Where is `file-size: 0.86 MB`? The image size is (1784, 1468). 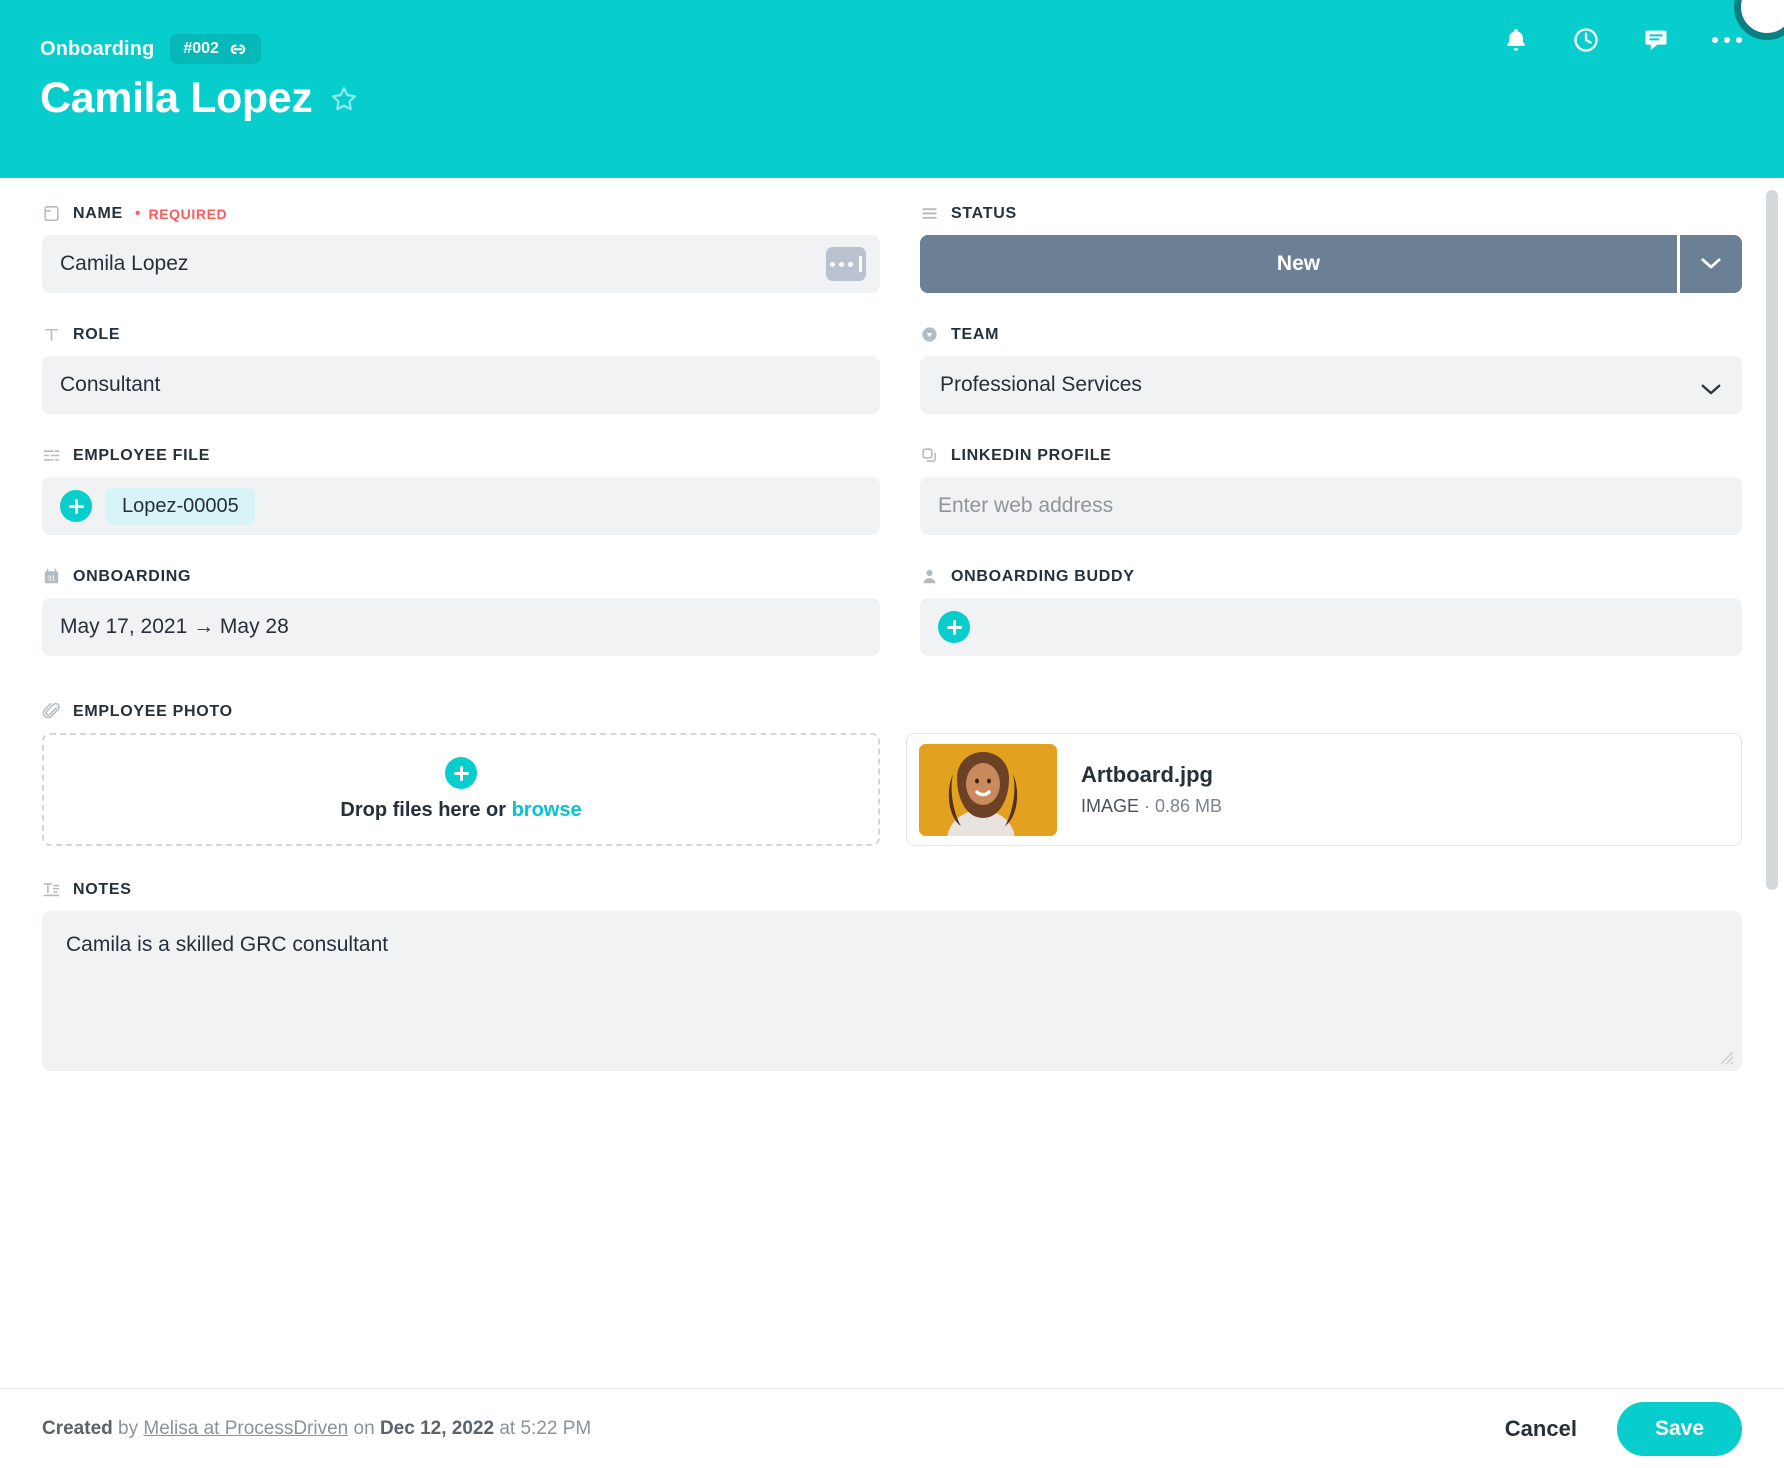 file-size: 0.86 MB is located at coordinates (1189, 806).